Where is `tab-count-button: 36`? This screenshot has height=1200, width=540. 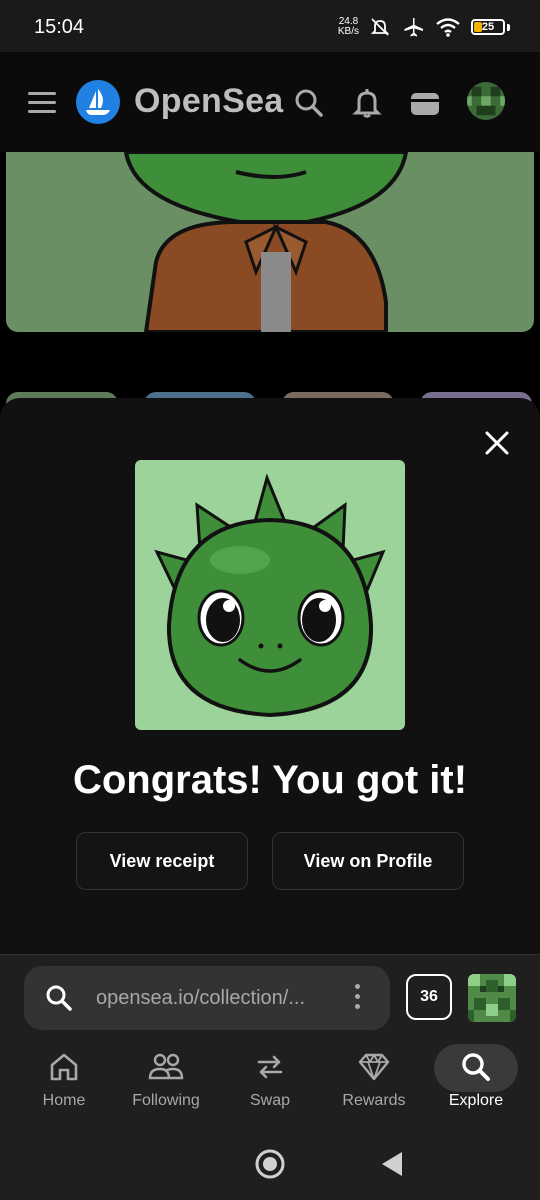 tab-count-button: 36 is located at coordinates (429, 997).